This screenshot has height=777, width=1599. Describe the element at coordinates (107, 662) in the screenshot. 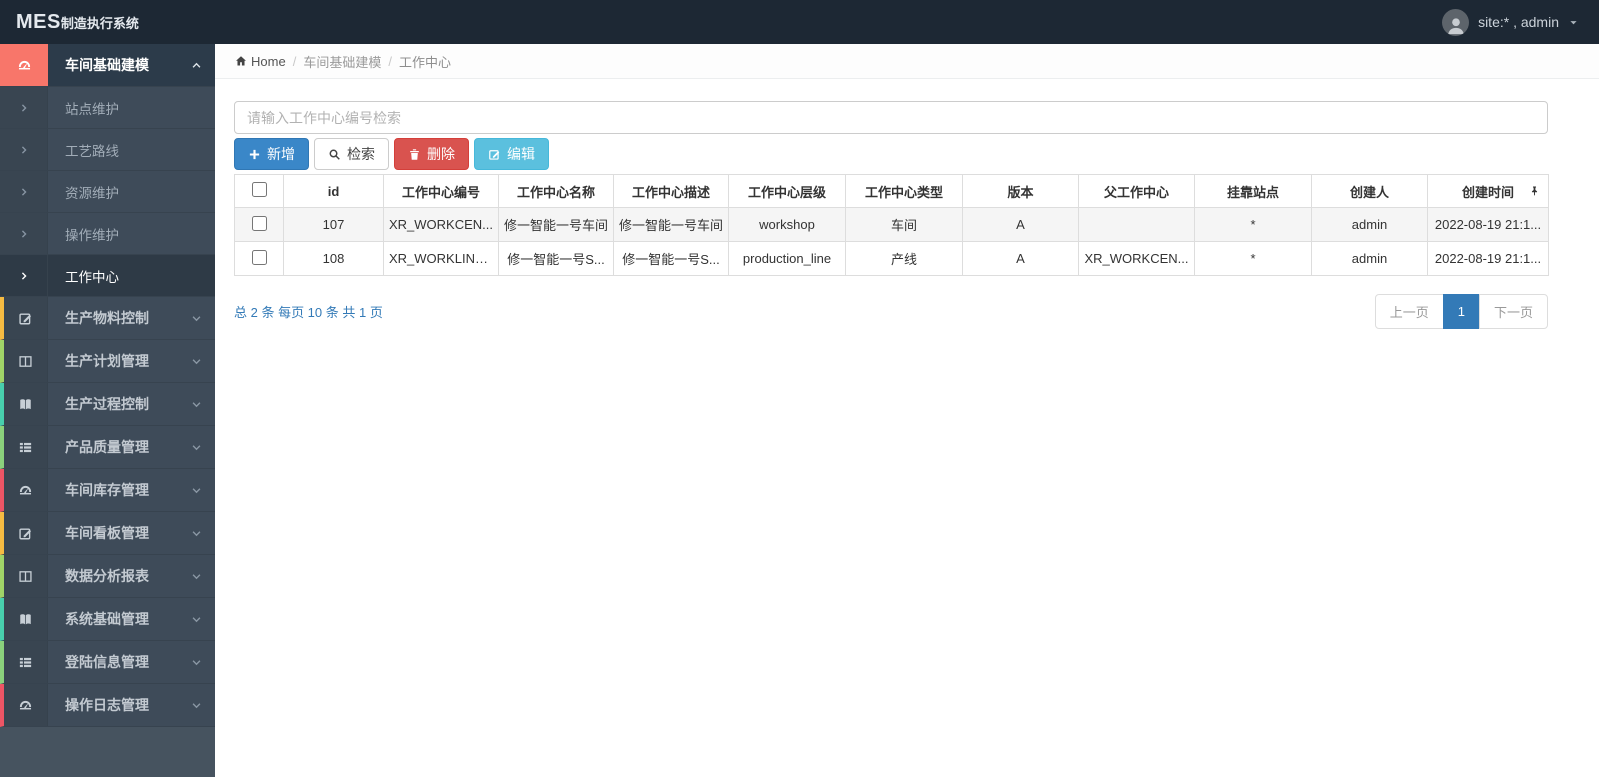

I see `sidebar-group-login-info-management: 登陆信息管理` at that location.